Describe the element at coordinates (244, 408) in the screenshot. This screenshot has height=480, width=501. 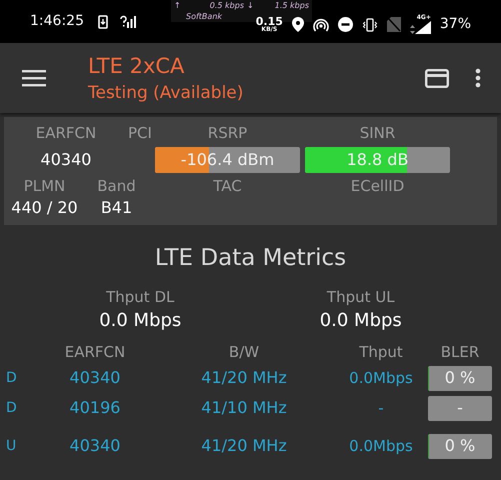
I see `table-cell-text: 41/10 MHz` at that location.